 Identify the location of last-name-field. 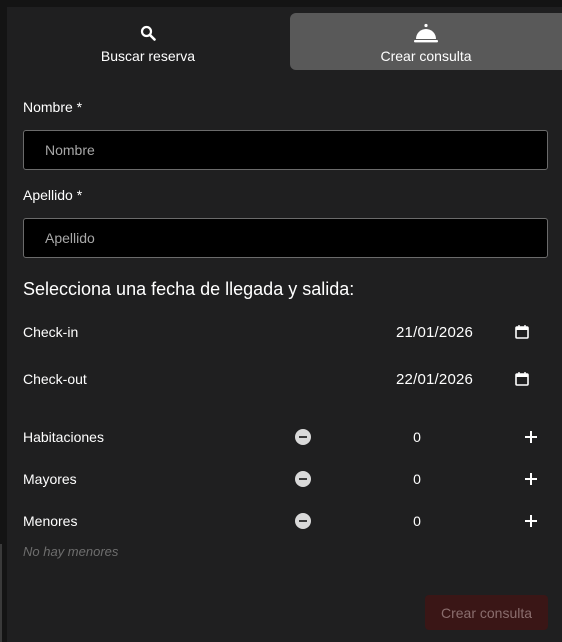
(285, 238).